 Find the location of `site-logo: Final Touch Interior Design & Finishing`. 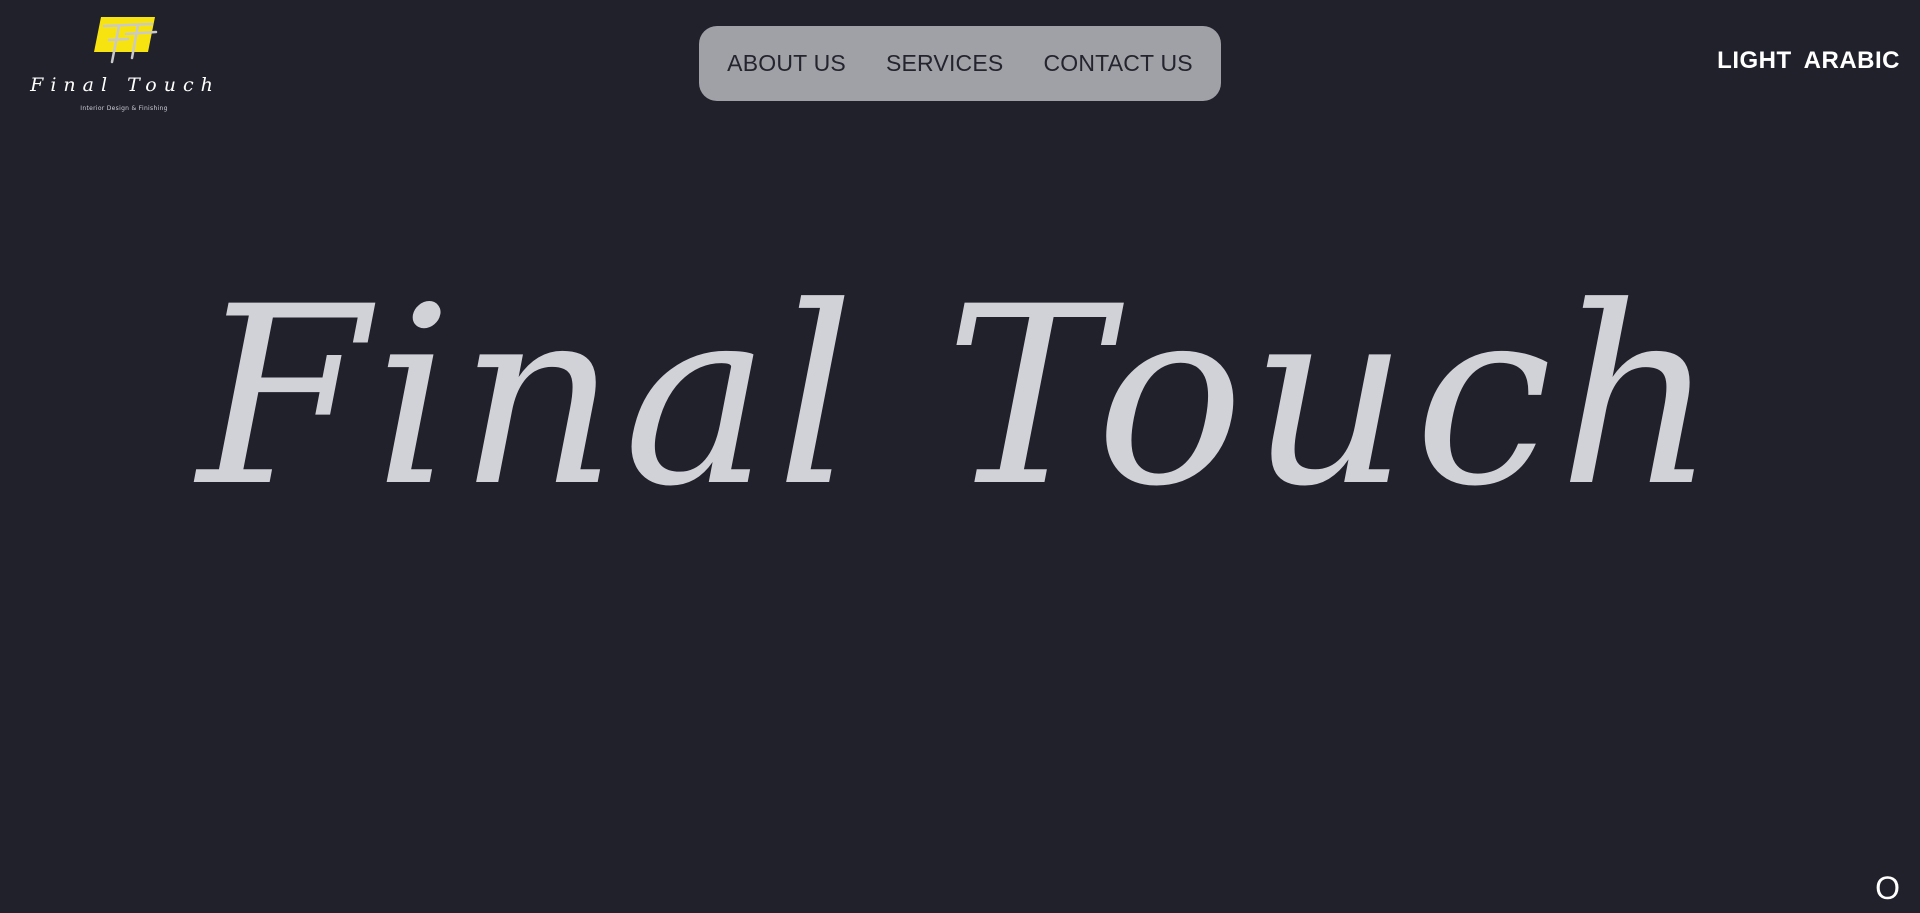

site-logo: Final Touch Interior Design & Finishing is located at coordinates (124, 65).